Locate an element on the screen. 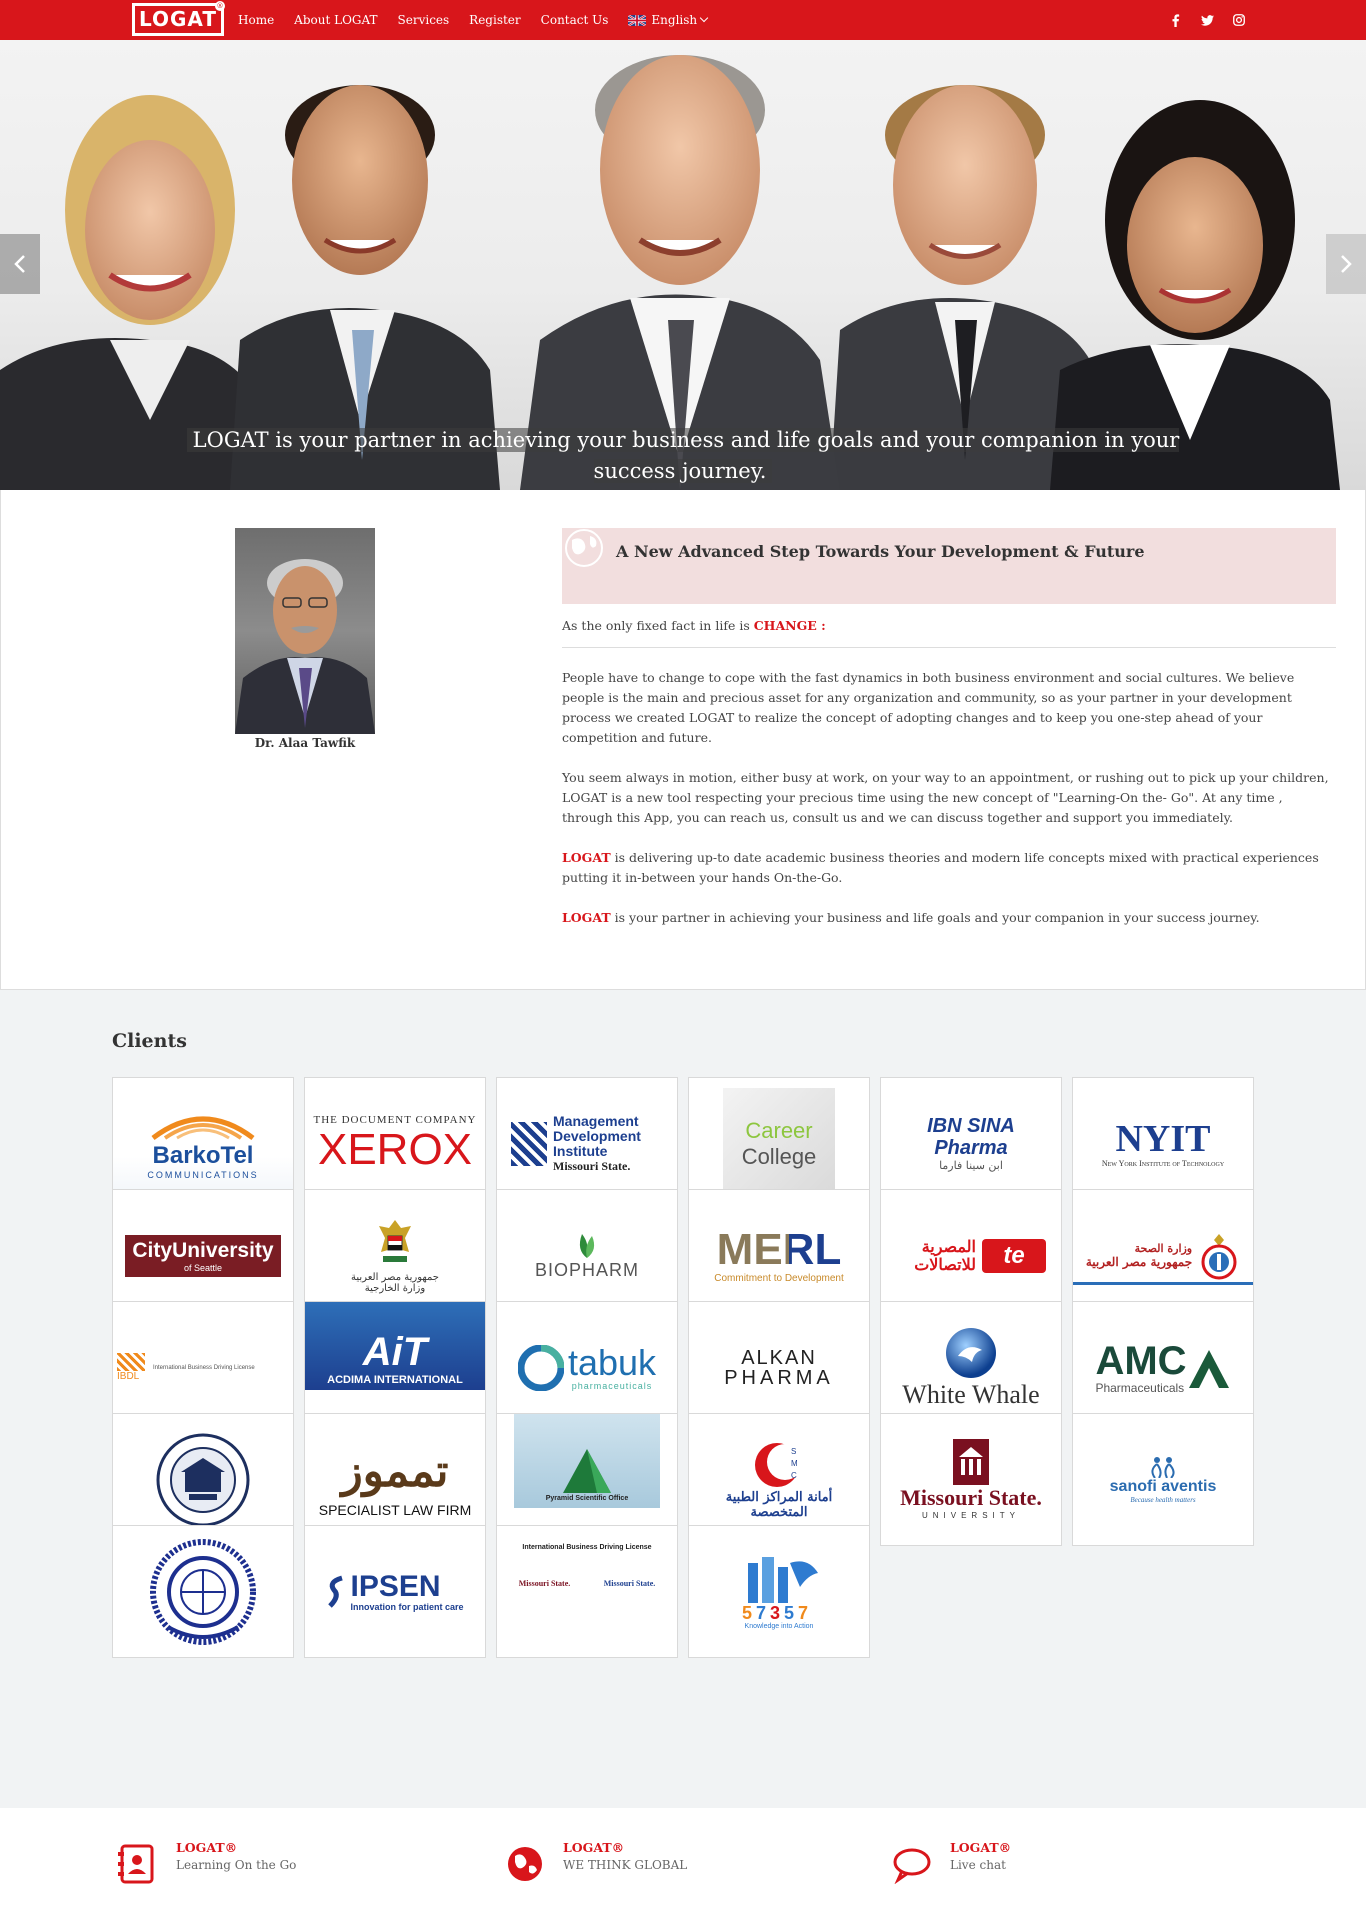 Image resolution: width=1366 pixels, height=1918 pixels. academy-emblem-icon is located at coordinates (203, 1591).